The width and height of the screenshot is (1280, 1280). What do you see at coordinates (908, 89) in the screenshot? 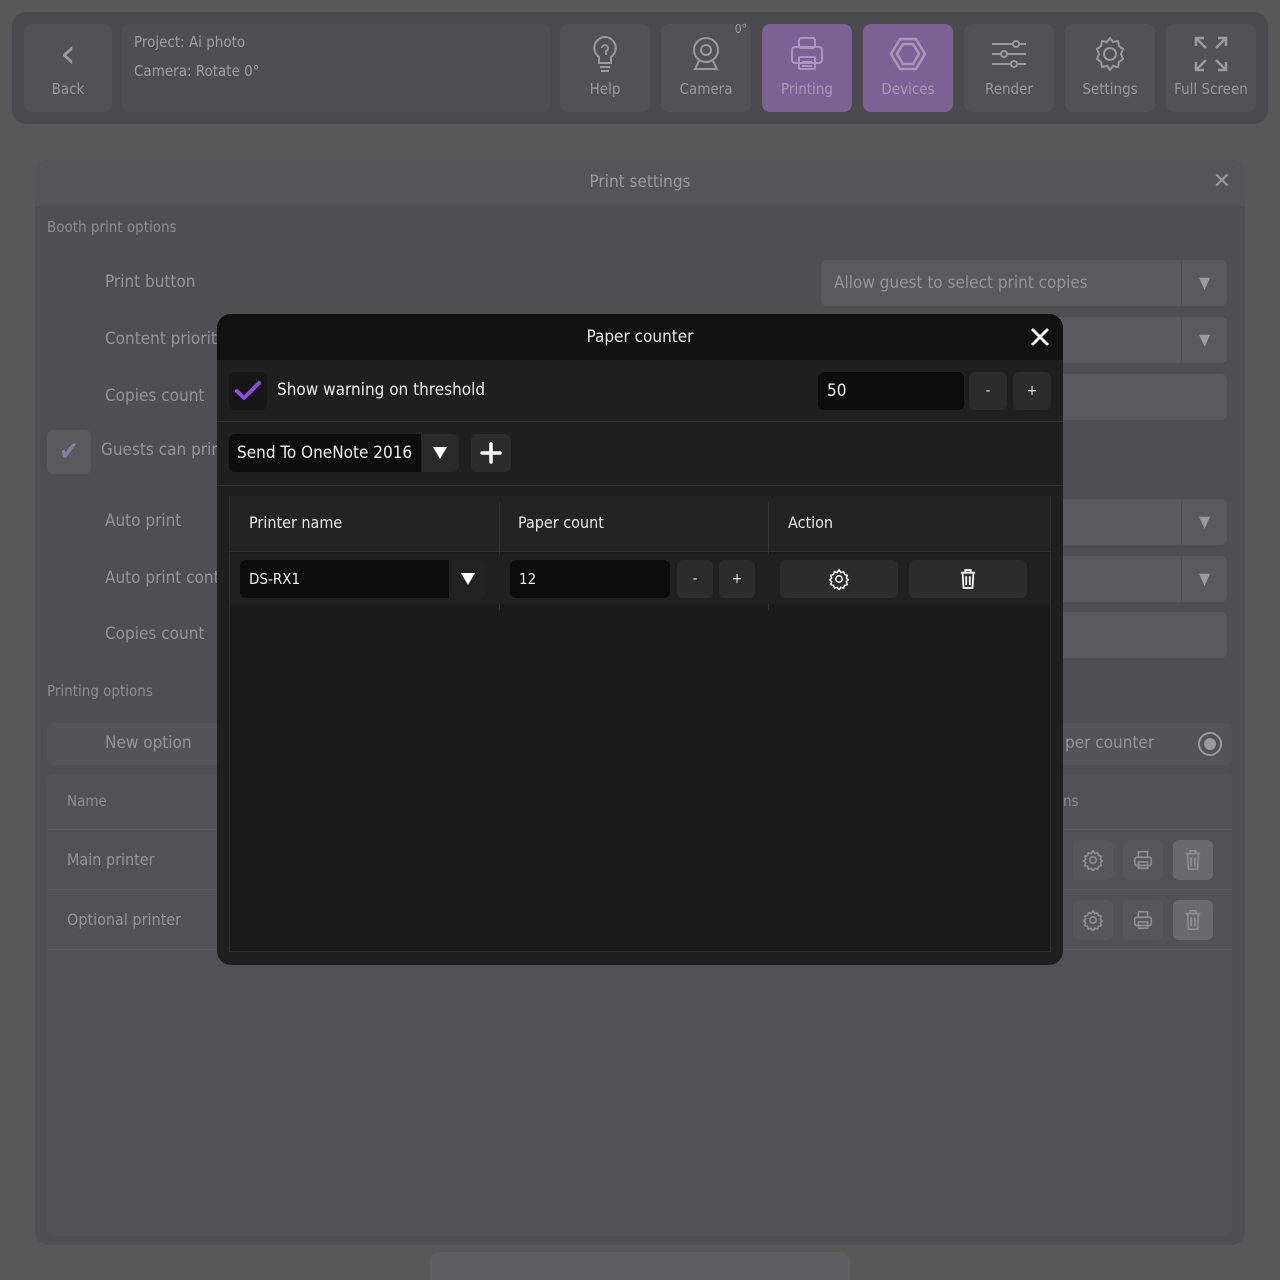
I see `devices-label: Devices` at bounding box center [908, 89].